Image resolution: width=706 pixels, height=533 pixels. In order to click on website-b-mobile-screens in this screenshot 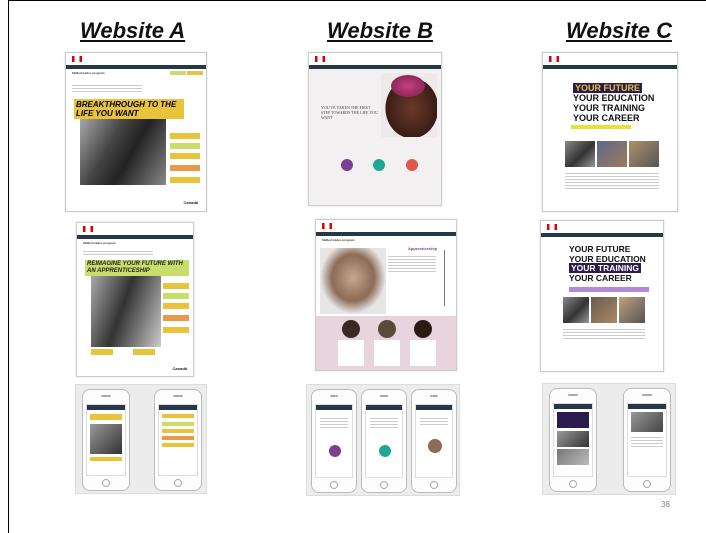, I will do `click(383, 440)`.